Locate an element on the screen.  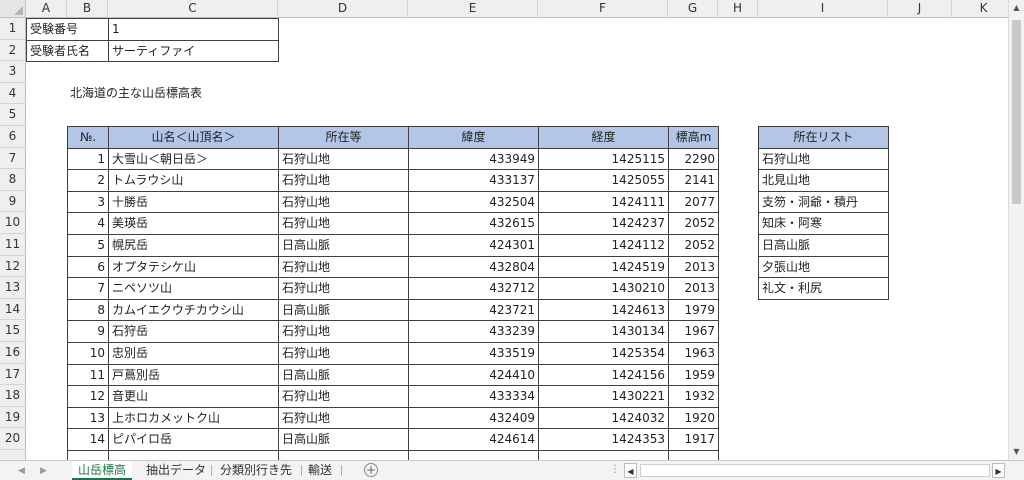
sheet-tab-mountain-heights: 山岳標高 is located at coordinates (102, 470).